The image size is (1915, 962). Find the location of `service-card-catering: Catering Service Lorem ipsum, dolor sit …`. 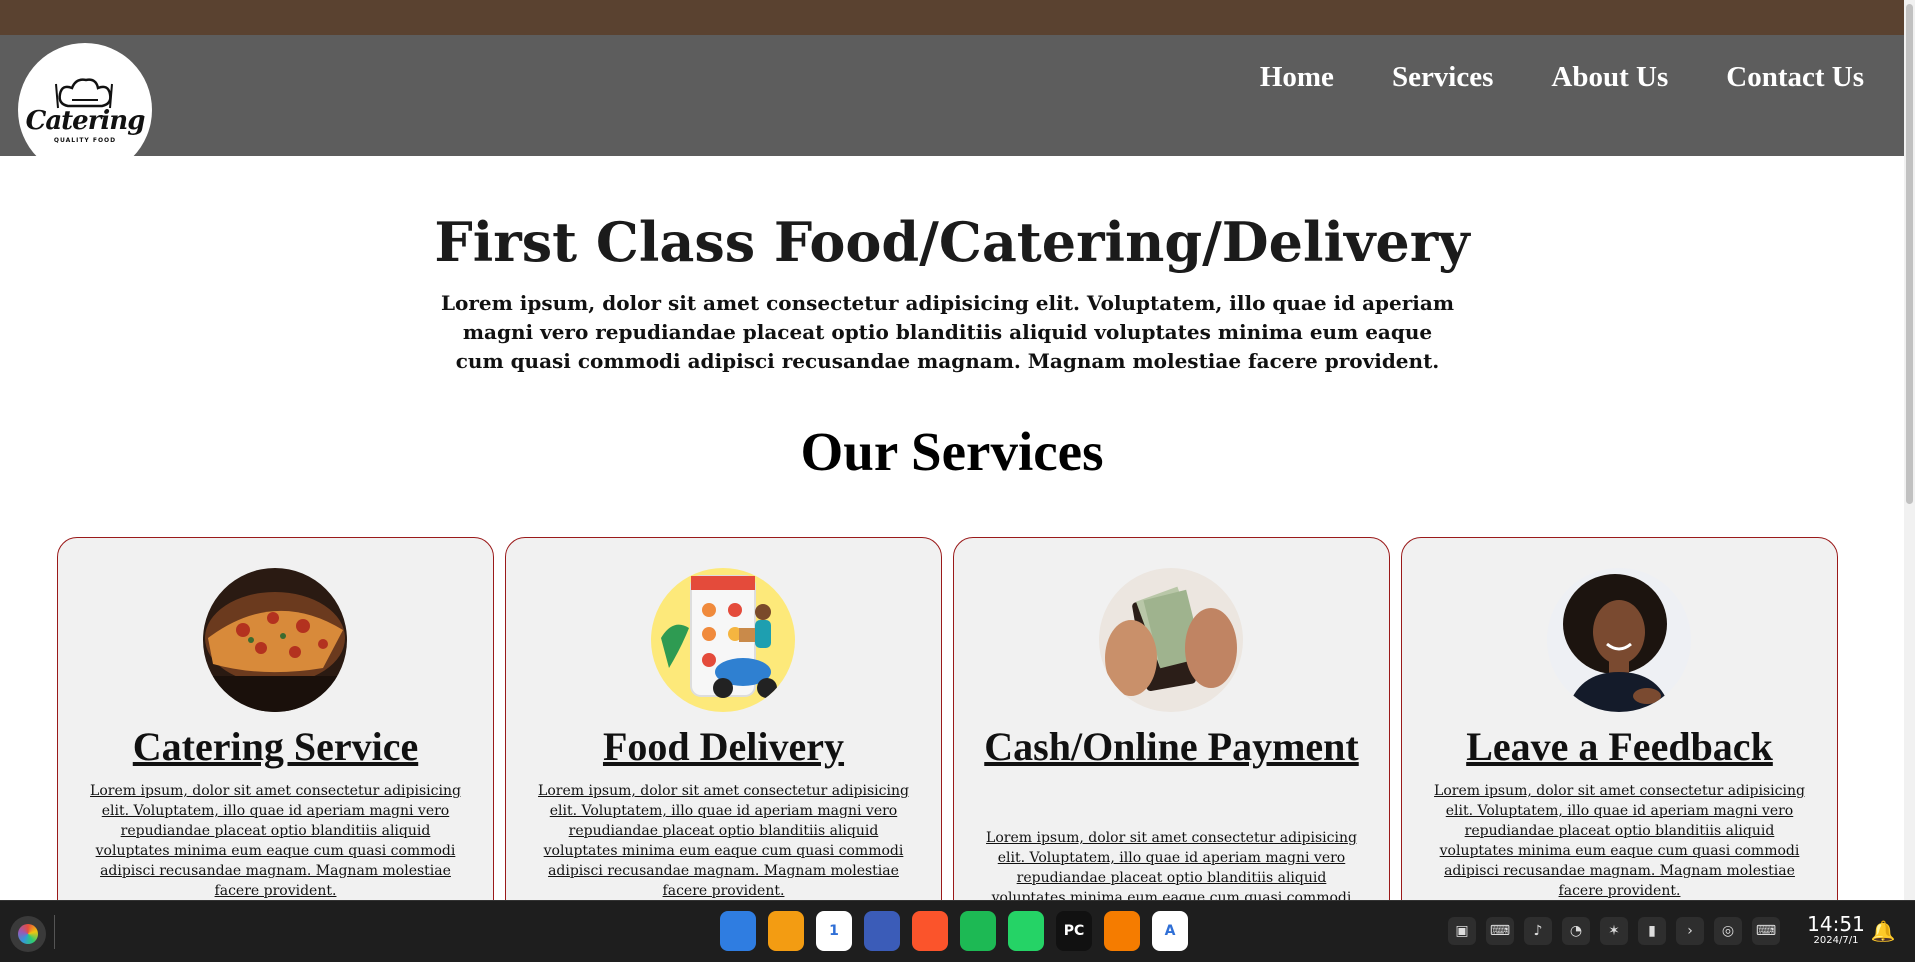

service-card-catering: Catering Service Lorem ipsum, dolor sit … is located at coordinates (275, 737).